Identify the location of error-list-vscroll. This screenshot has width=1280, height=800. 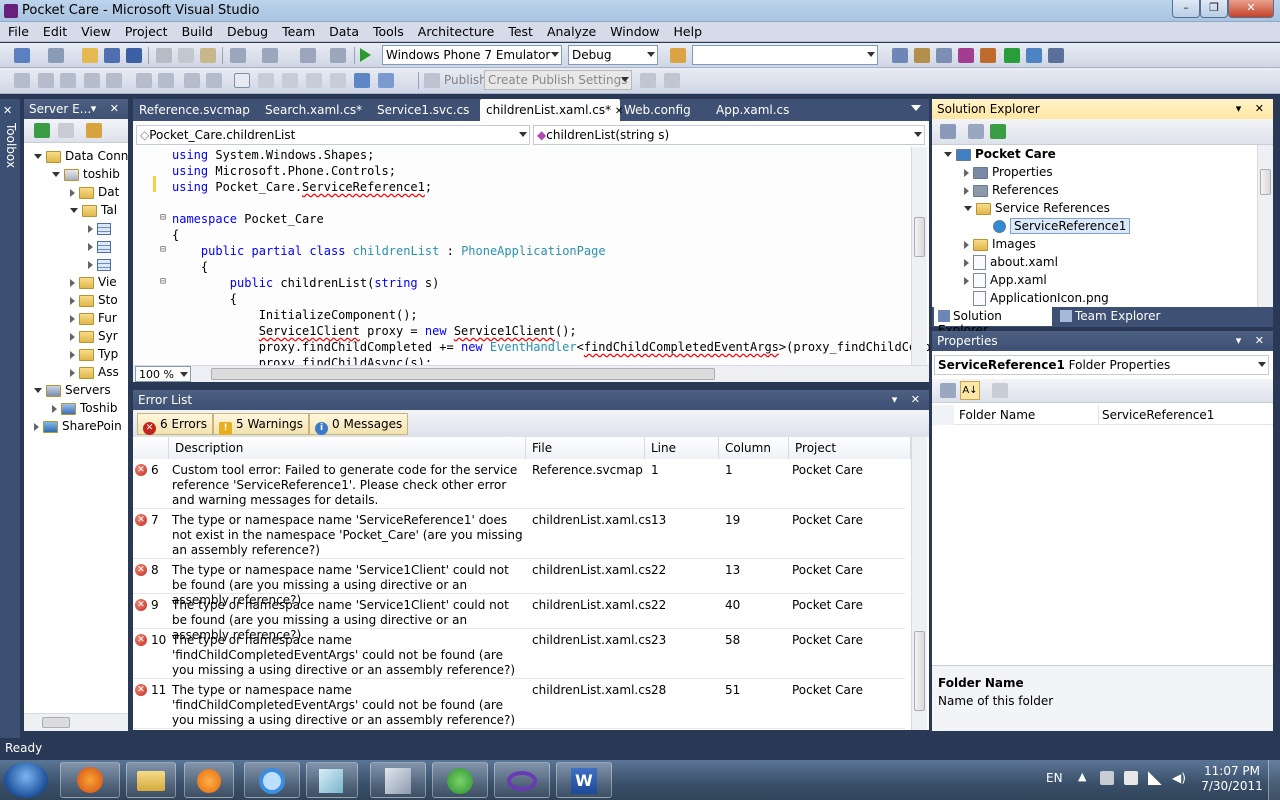
(919, 583).